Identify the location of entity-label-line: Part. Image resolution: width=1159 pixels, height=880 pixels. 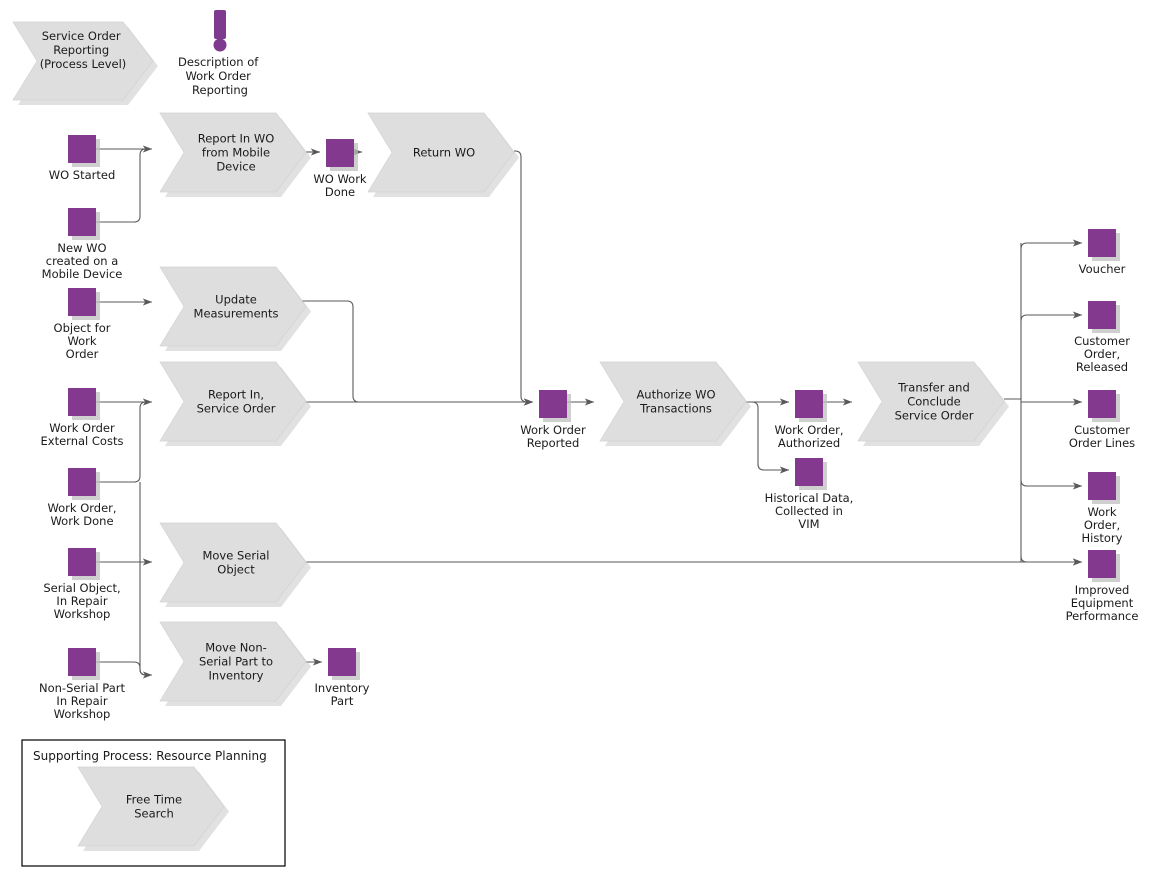
(342, 701).